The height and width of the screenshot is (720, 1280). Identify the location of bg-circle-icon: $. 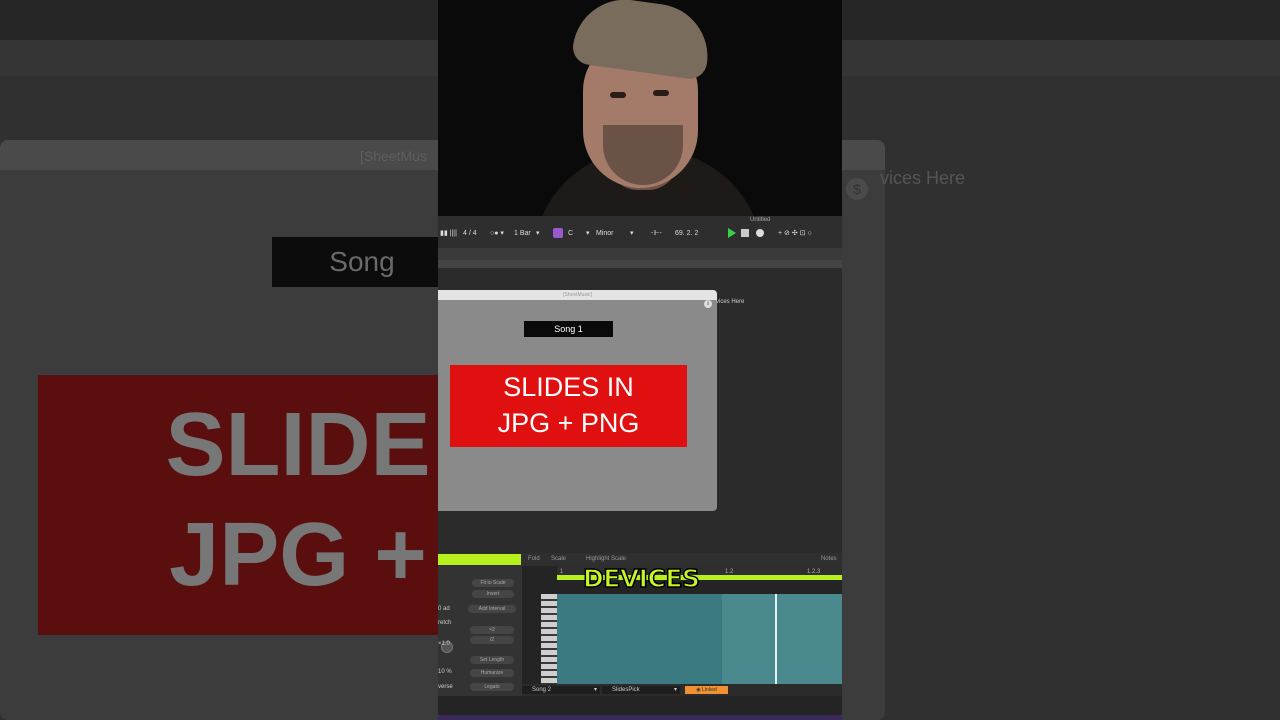
(857, 189).